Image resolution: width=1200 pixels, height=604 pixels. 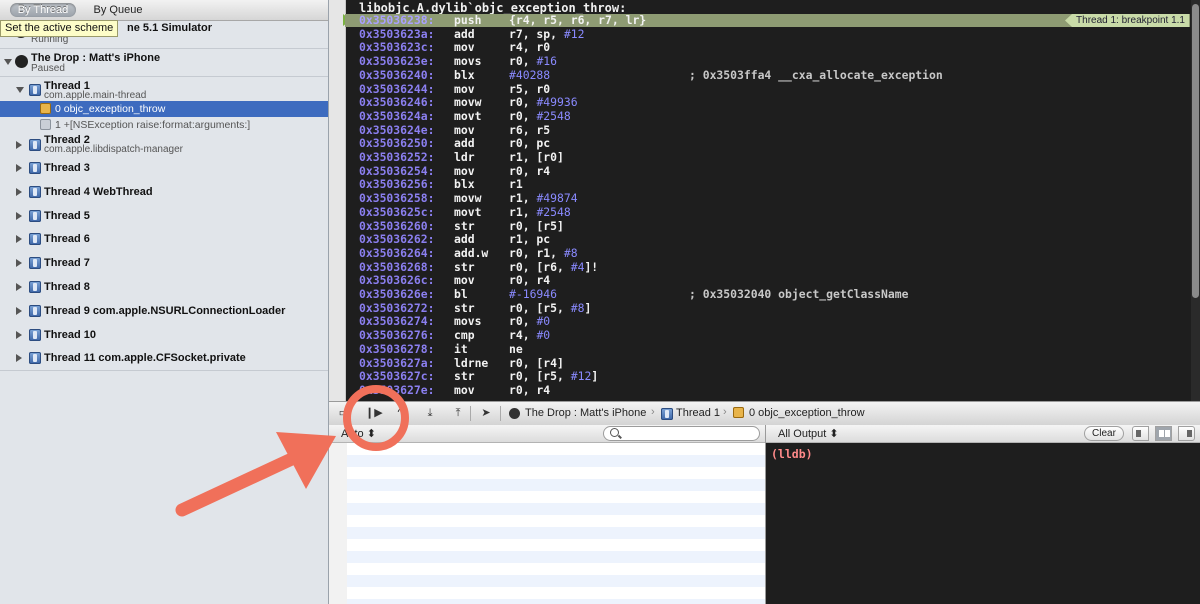 What do you see at coordinates (397, 389) in the screenshot?
I see `instruction-address: 0x3503627e:` at bounding box center [397, 389].